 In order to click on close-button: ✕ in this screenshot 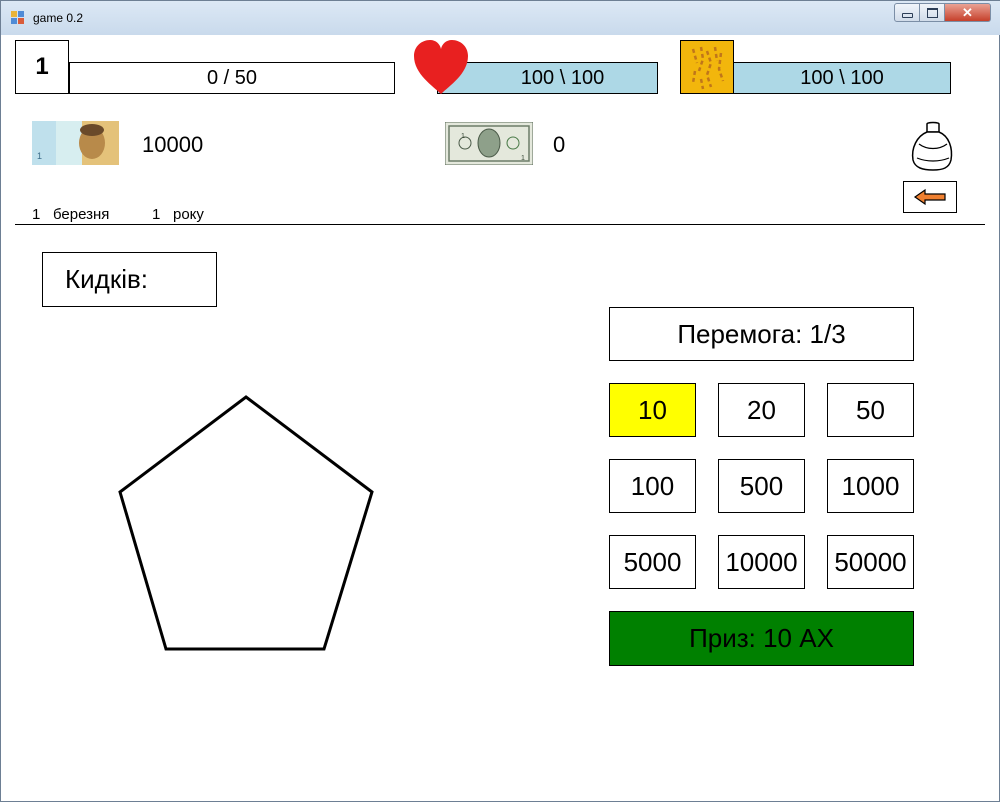, I will do `click(968, 12)`.